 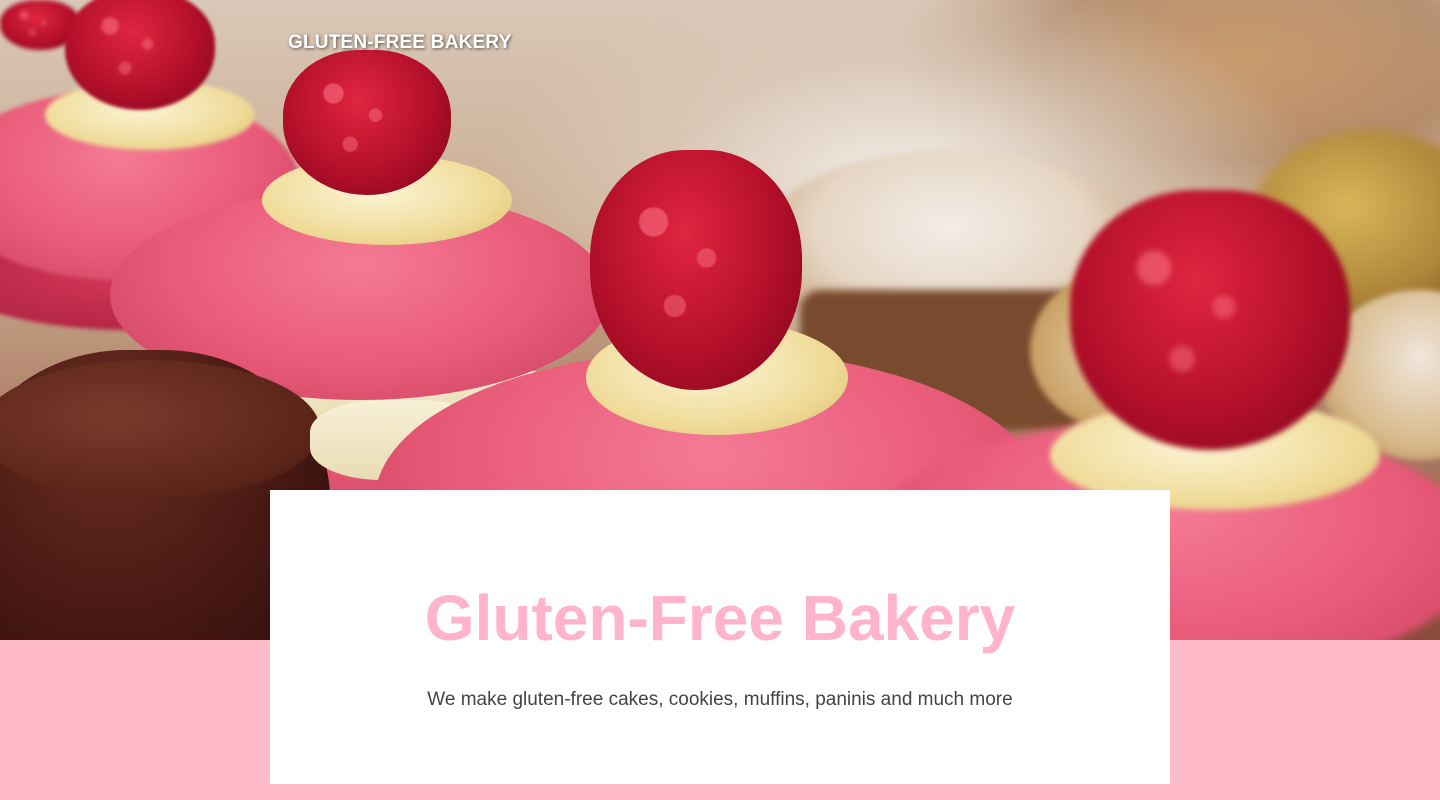 I want to click on page-title: Gluten-Free Bakery, so click(x=720, y=618).